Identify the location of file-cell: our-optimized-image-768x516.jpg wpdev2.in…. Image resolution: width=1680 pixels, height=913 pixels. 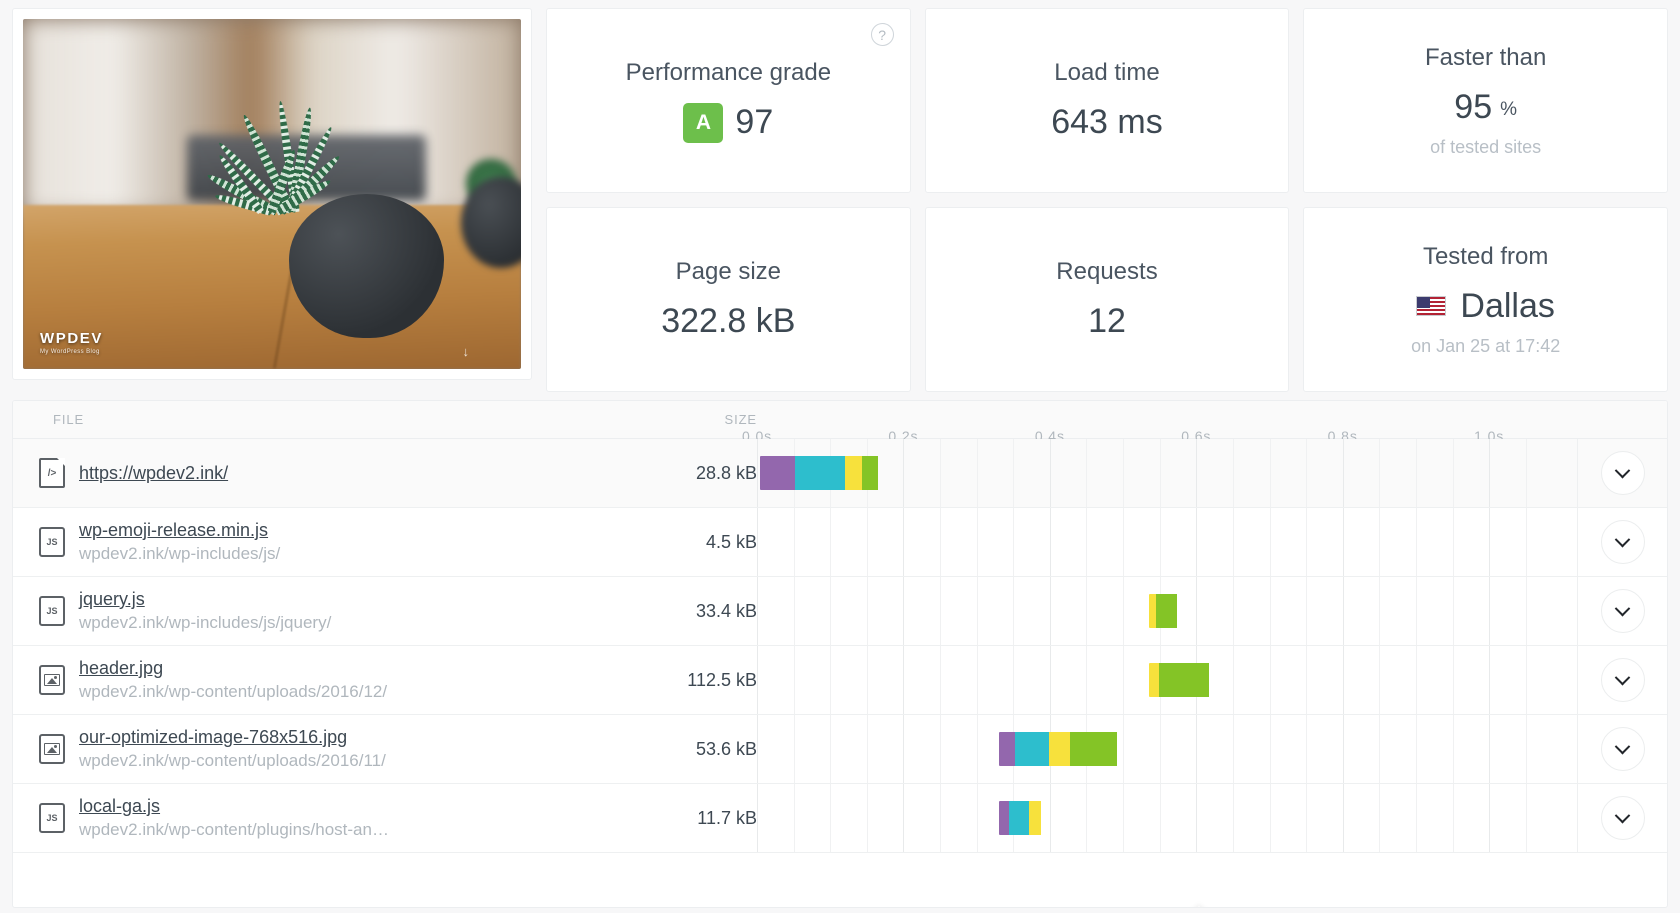
(313, 749).